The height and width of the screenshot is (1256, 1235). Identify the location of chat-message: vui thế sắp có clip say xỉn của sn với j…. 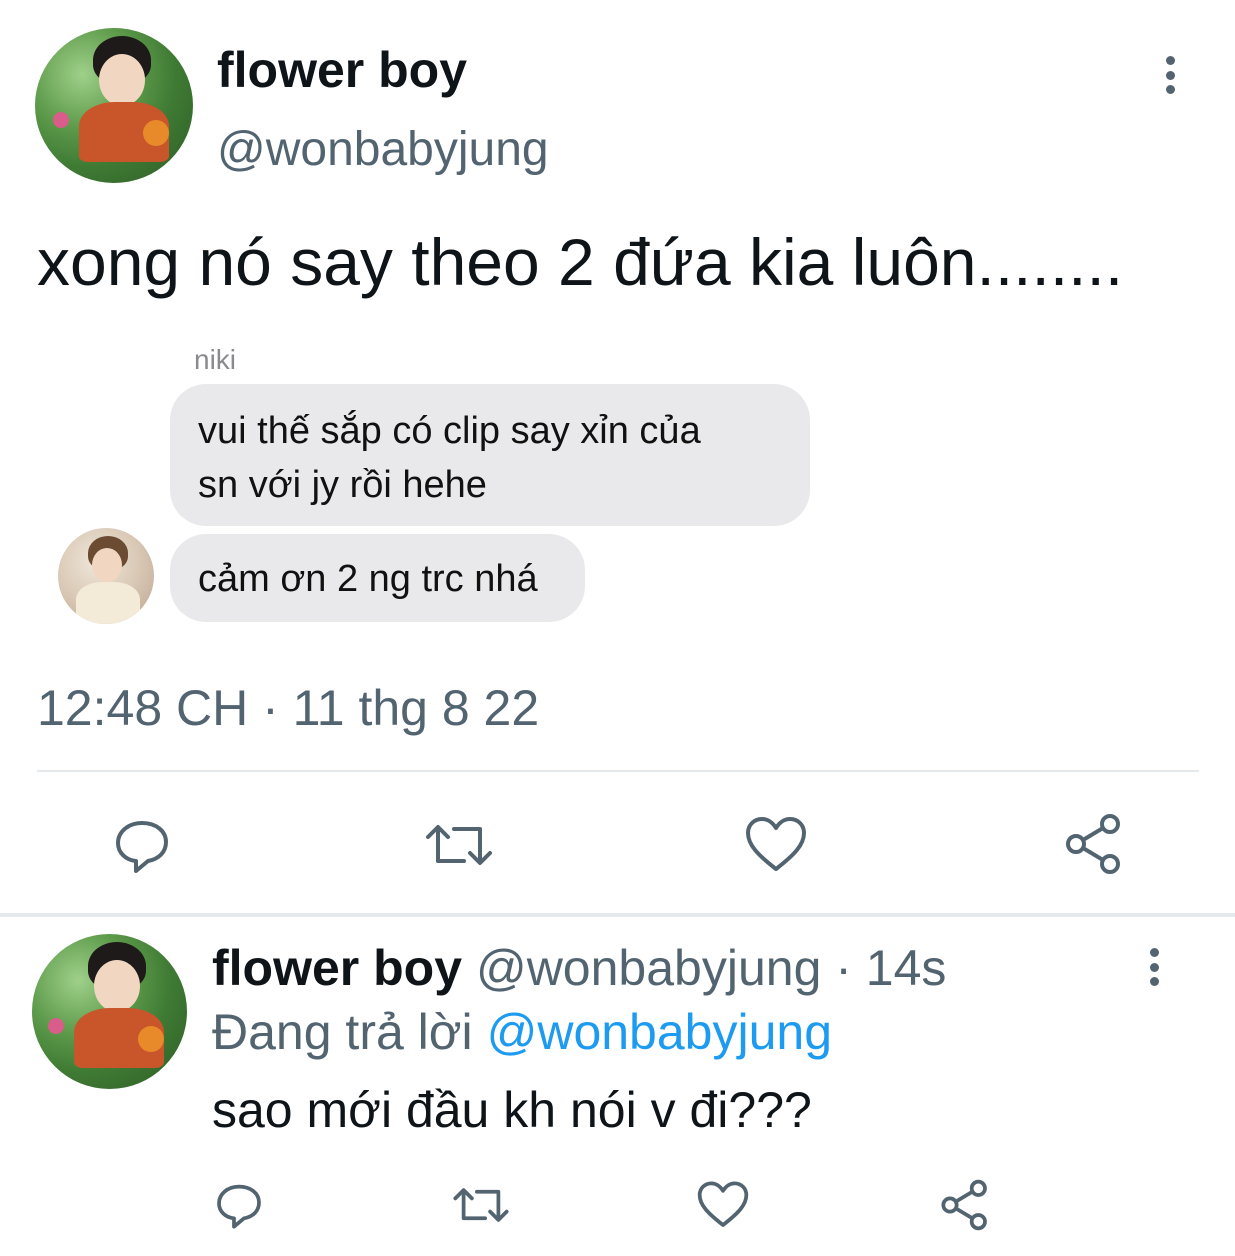
(449, 458).